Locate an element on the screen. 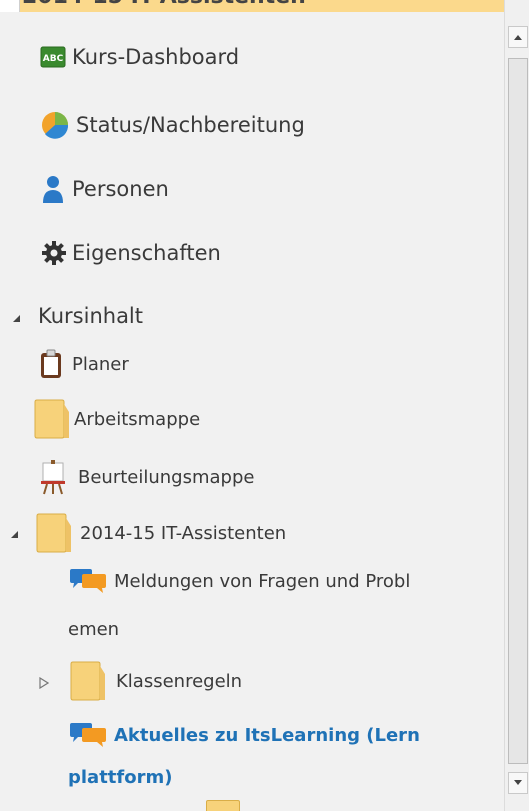 The image size is (529, 811). tree-item-label-line1: Aktuelles zu ItsLearning (Lern is located at coordinates (267, 735).